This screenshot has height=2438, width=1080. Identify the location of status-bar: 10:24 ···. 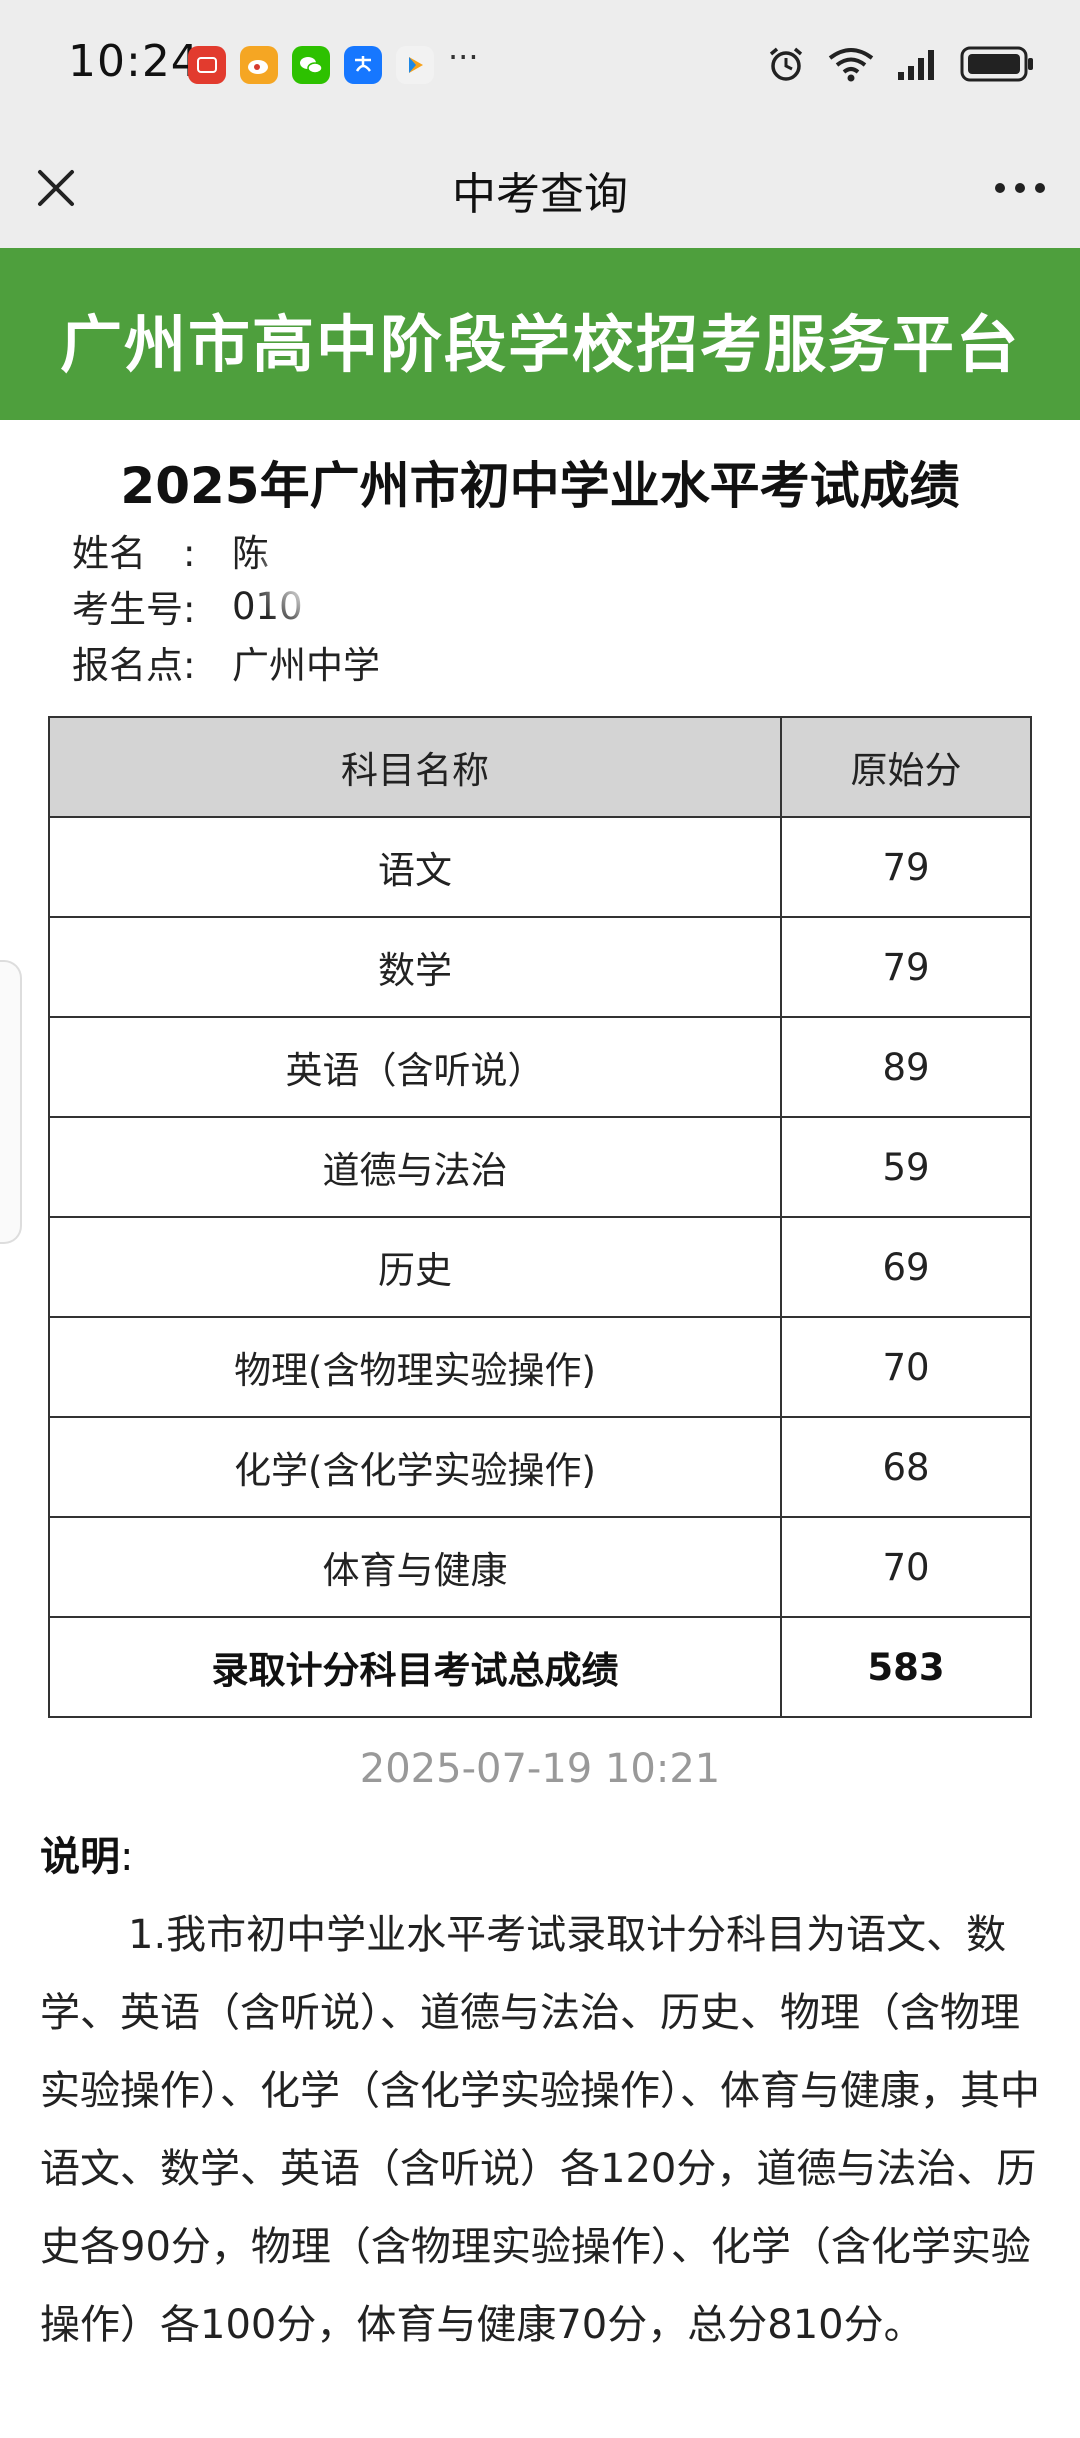
(540, 67).